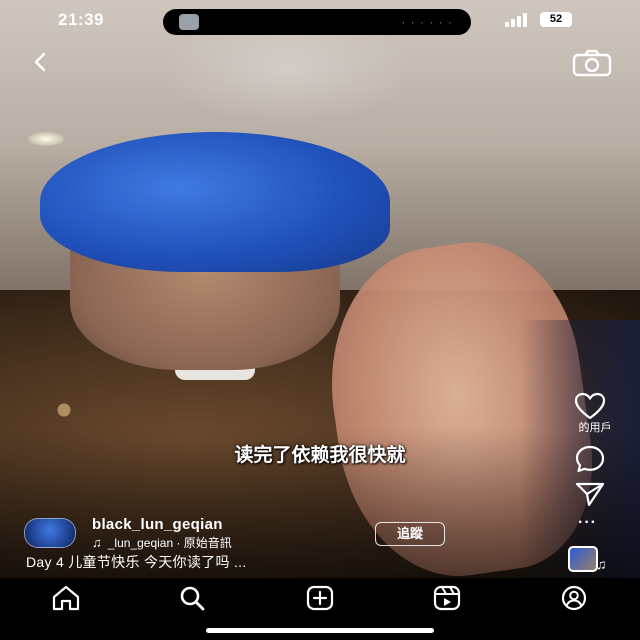 The image size is (640, 640). I want to click on home-icon, so click(66, 598).